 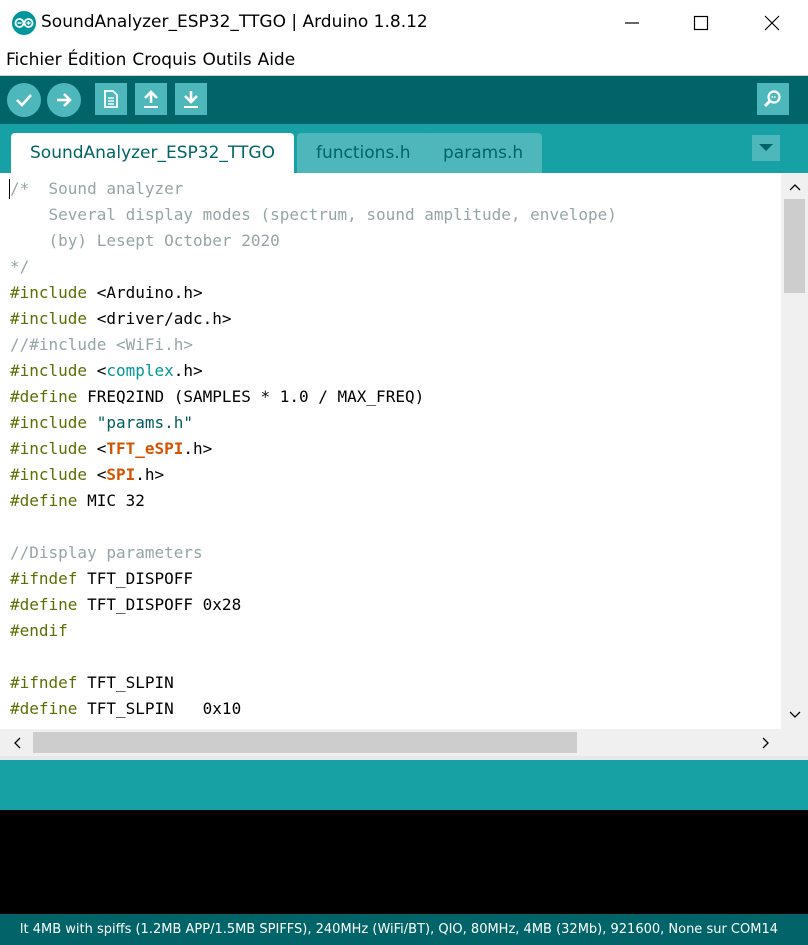 I want to click on code-line: #endif, so click(x=313, y=631).